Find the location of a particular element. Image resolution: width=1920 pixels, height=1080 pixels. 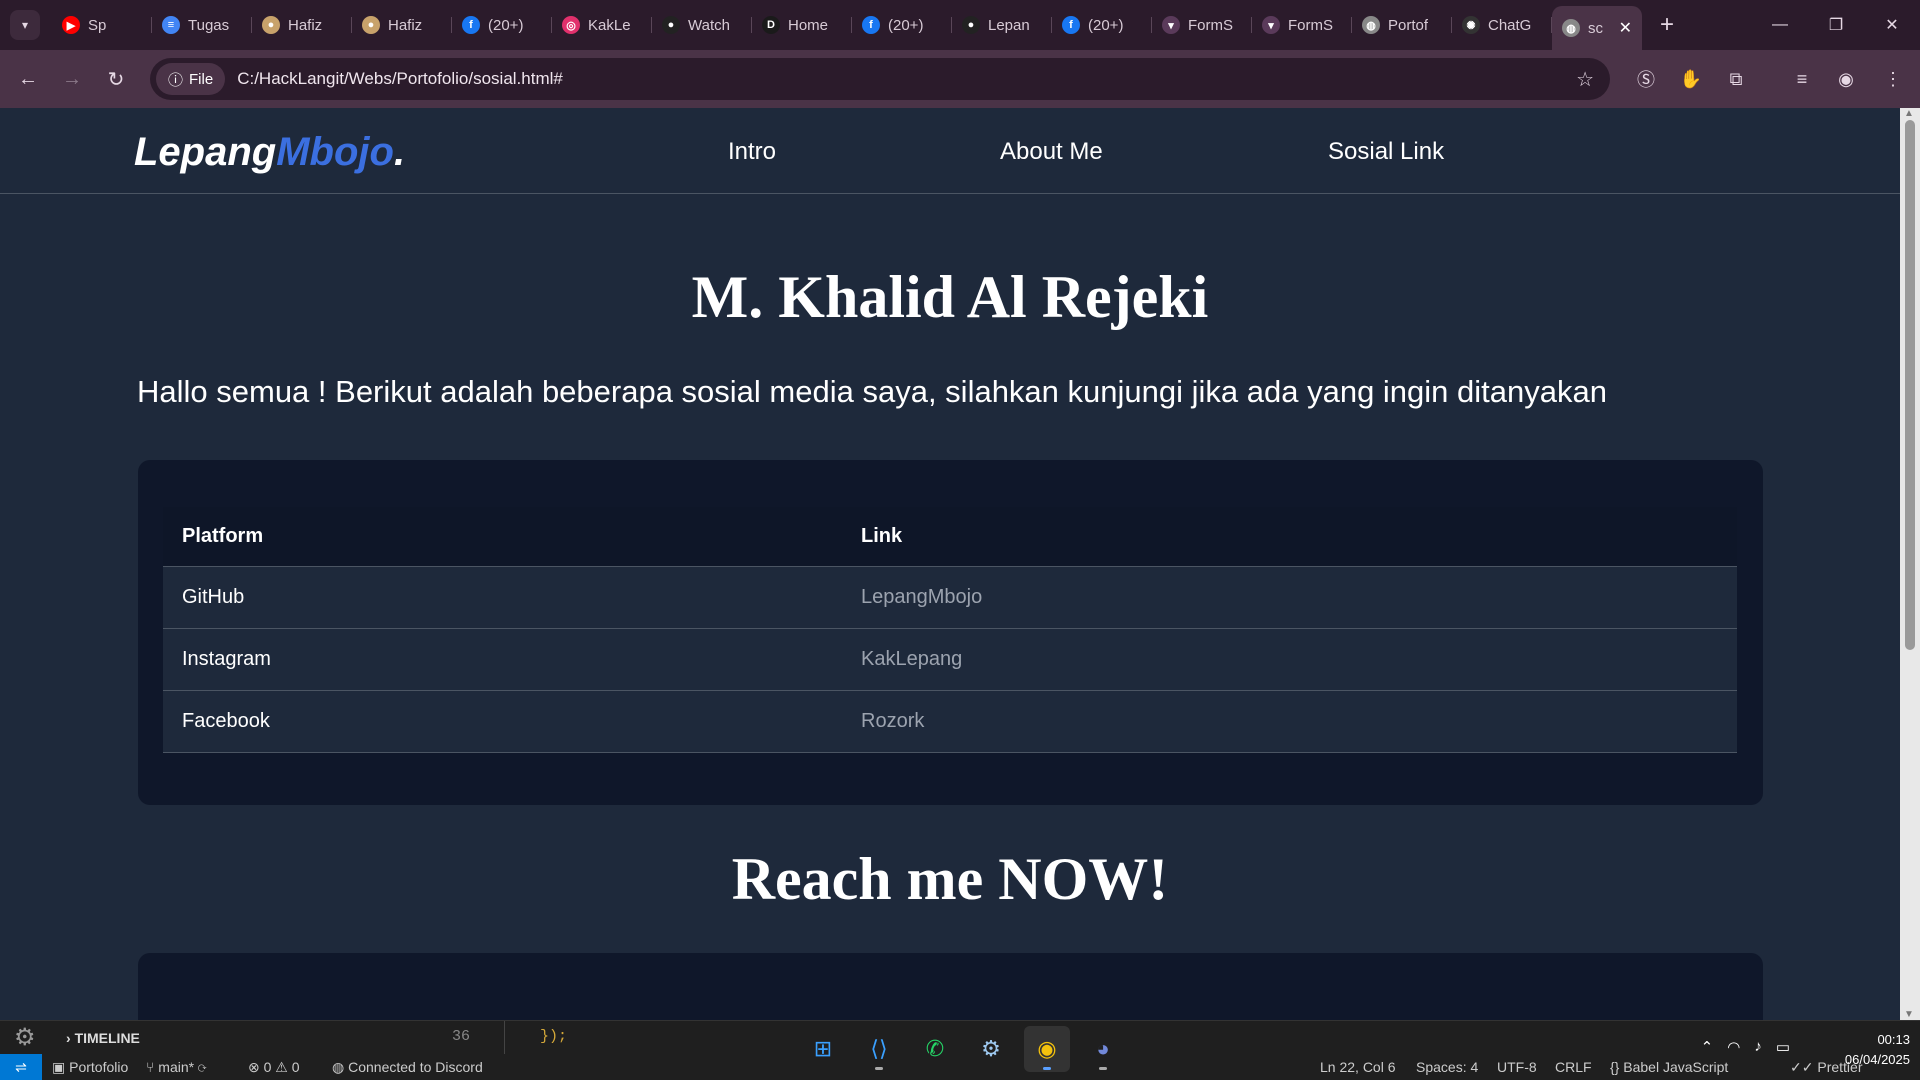

remote-icon: ⇌ is located at coordinates (21, 1067).